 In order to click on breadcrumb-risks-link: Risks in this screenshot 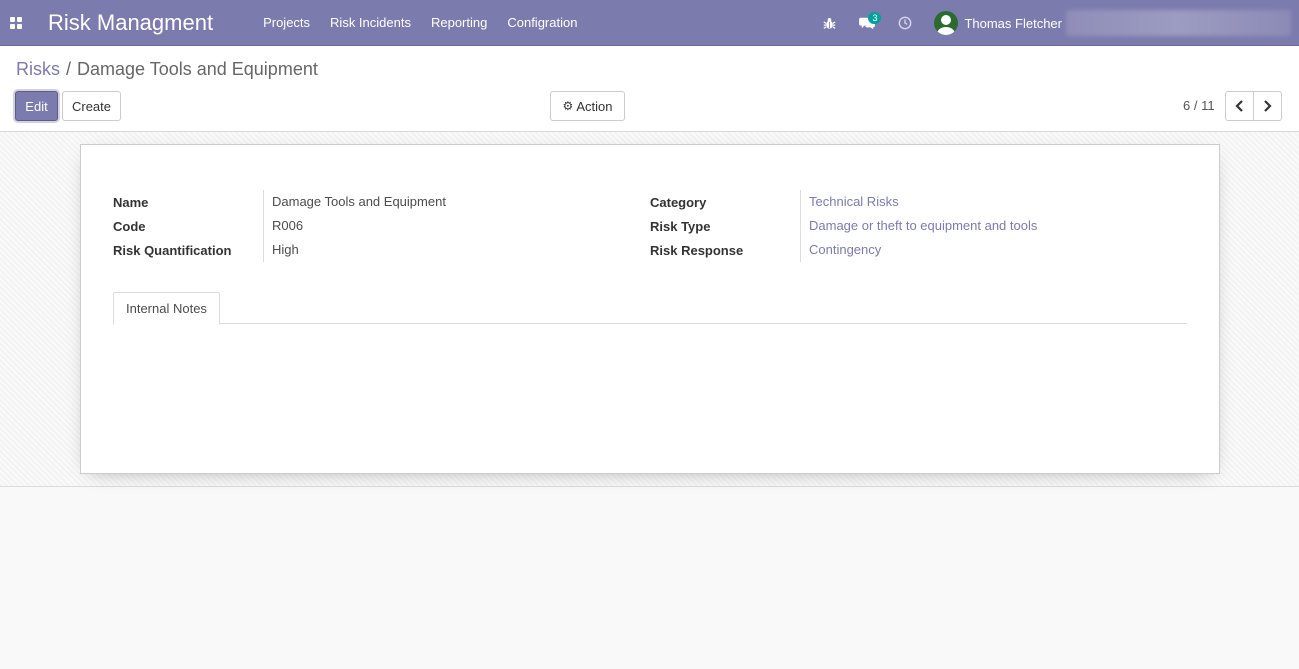, I will do `click(38, 69)`.